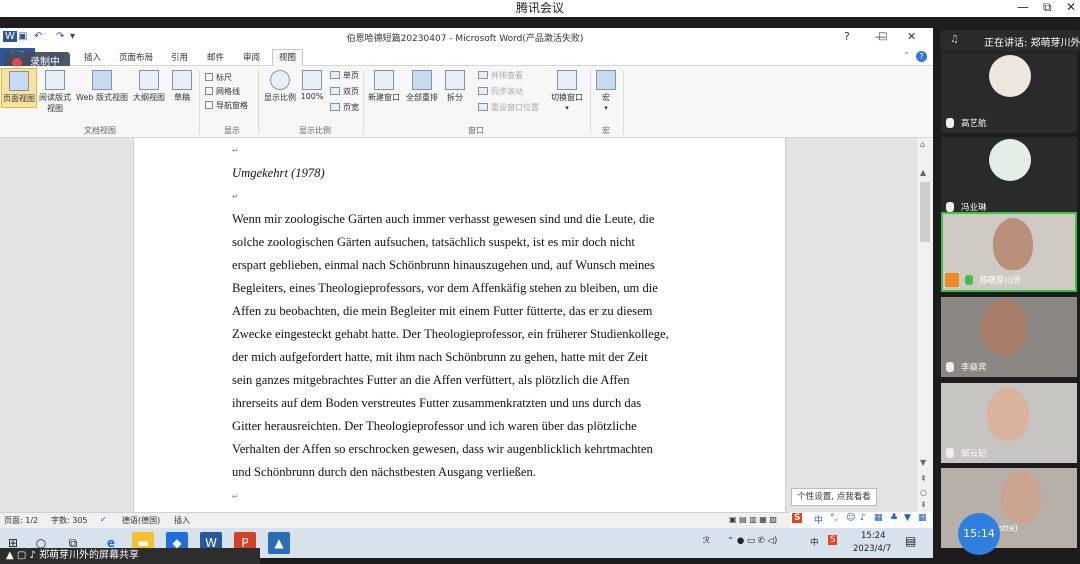  What do you see at coordinates (833, 540) in the screenshot?
I see `sogou-tray-icon: S` at bounding box center [833, 540].